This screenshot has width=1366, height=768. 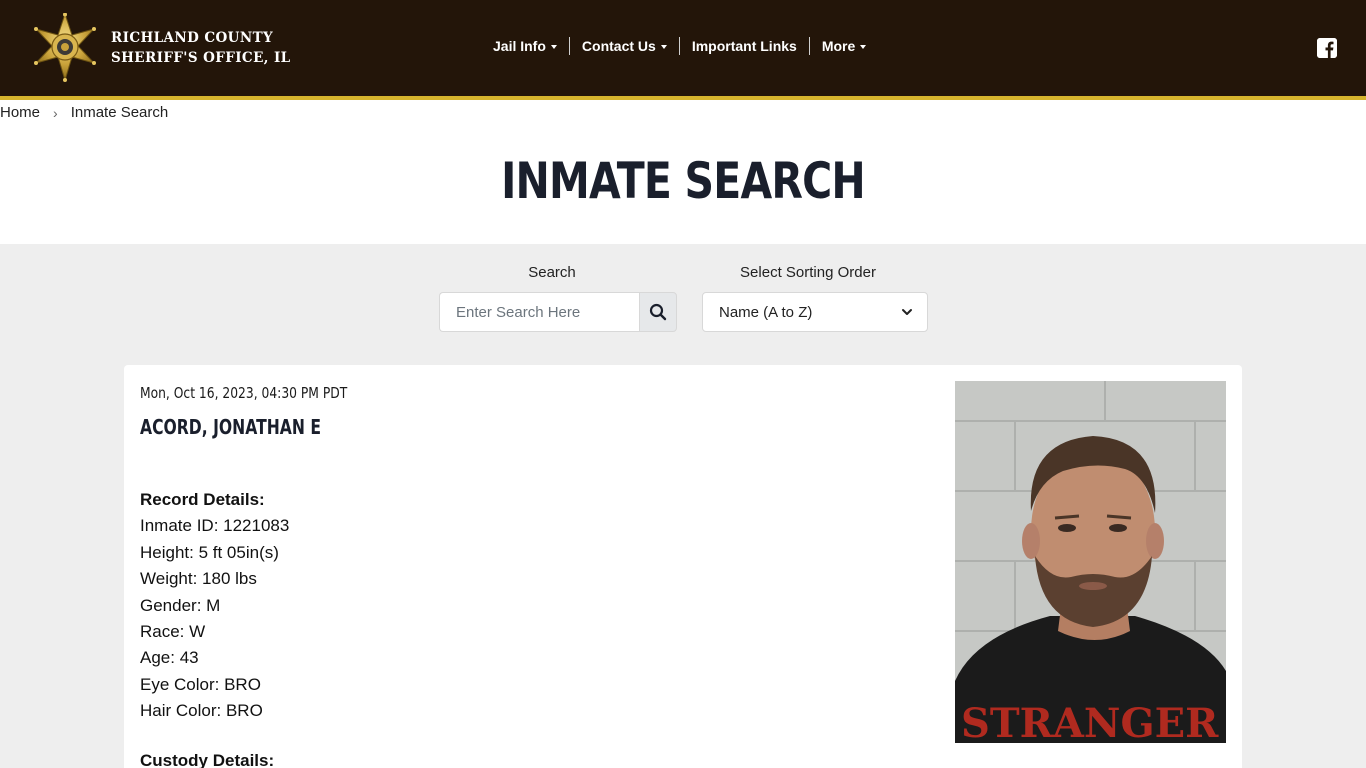 What do you see at coordinates (180, 605) in the screenshot?
I see `detail-gender: Gender: M` at bounding box center [180, 605].